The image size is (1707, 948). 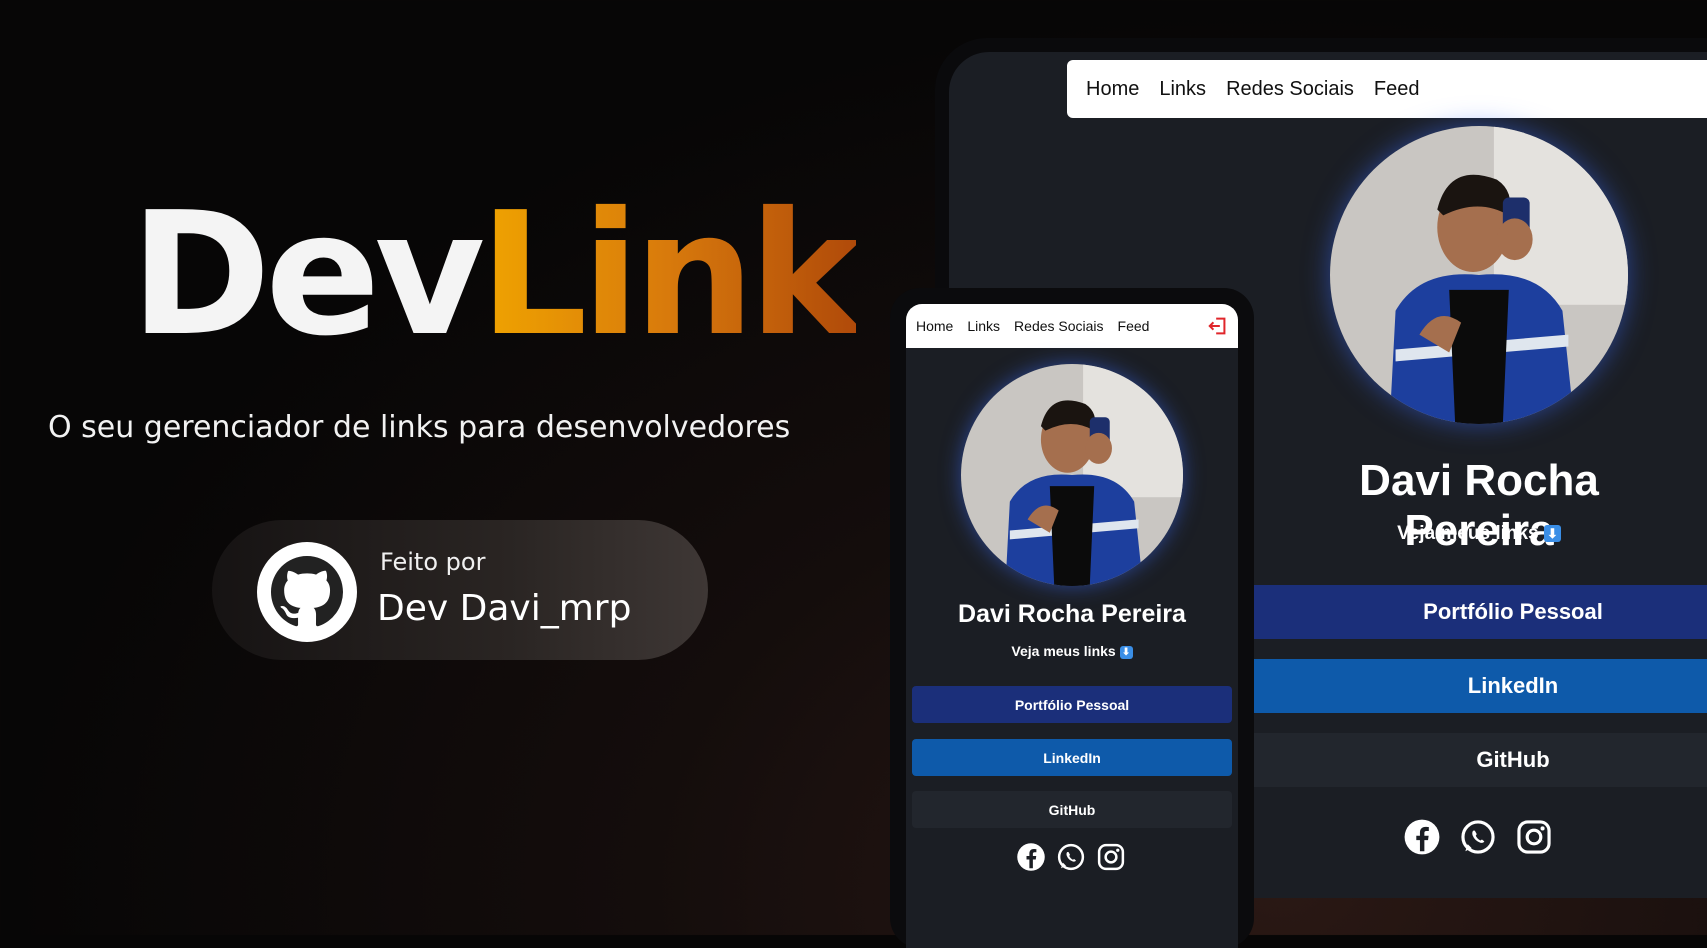 I want to click on logo-dev-text: Dev, so click(x=307, y=275).